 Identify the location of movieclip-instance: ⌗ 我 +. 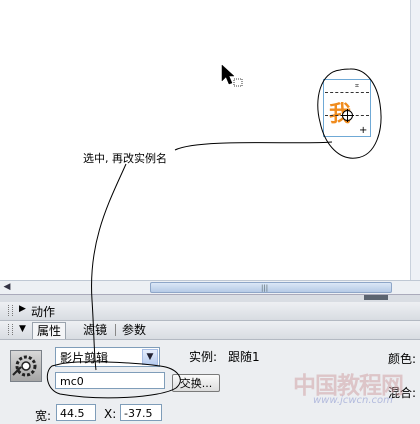
(347, 108).